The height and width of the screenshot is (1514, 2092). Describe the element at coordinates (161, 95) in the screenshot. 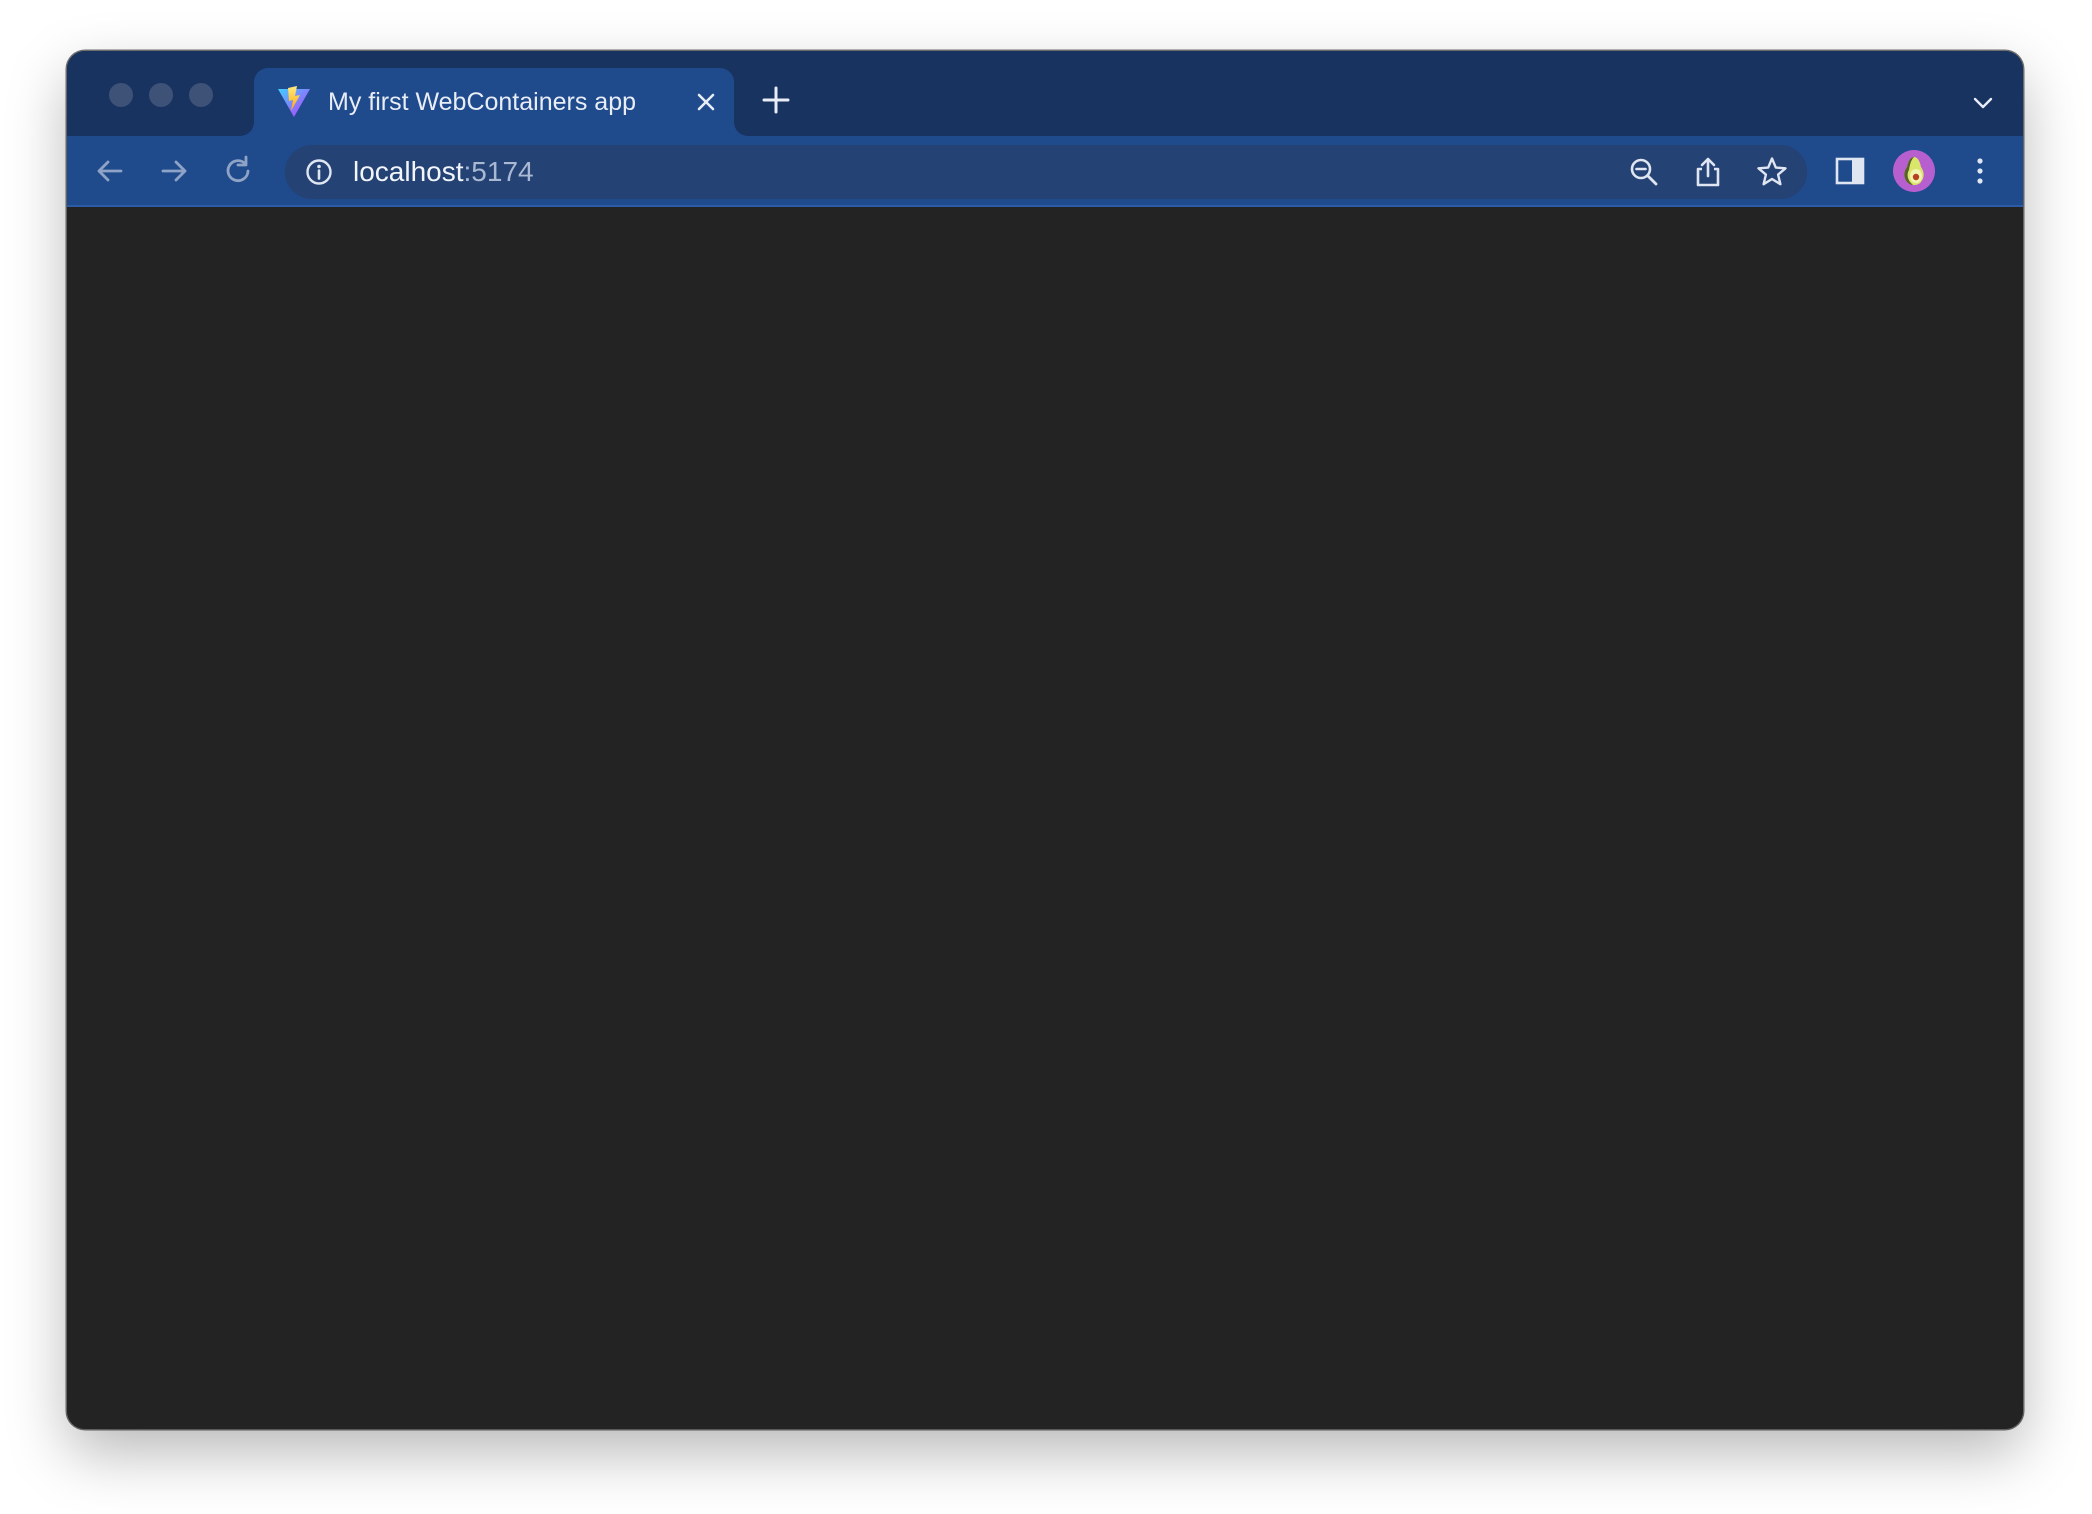

I see `window-minimize-button` at that location.